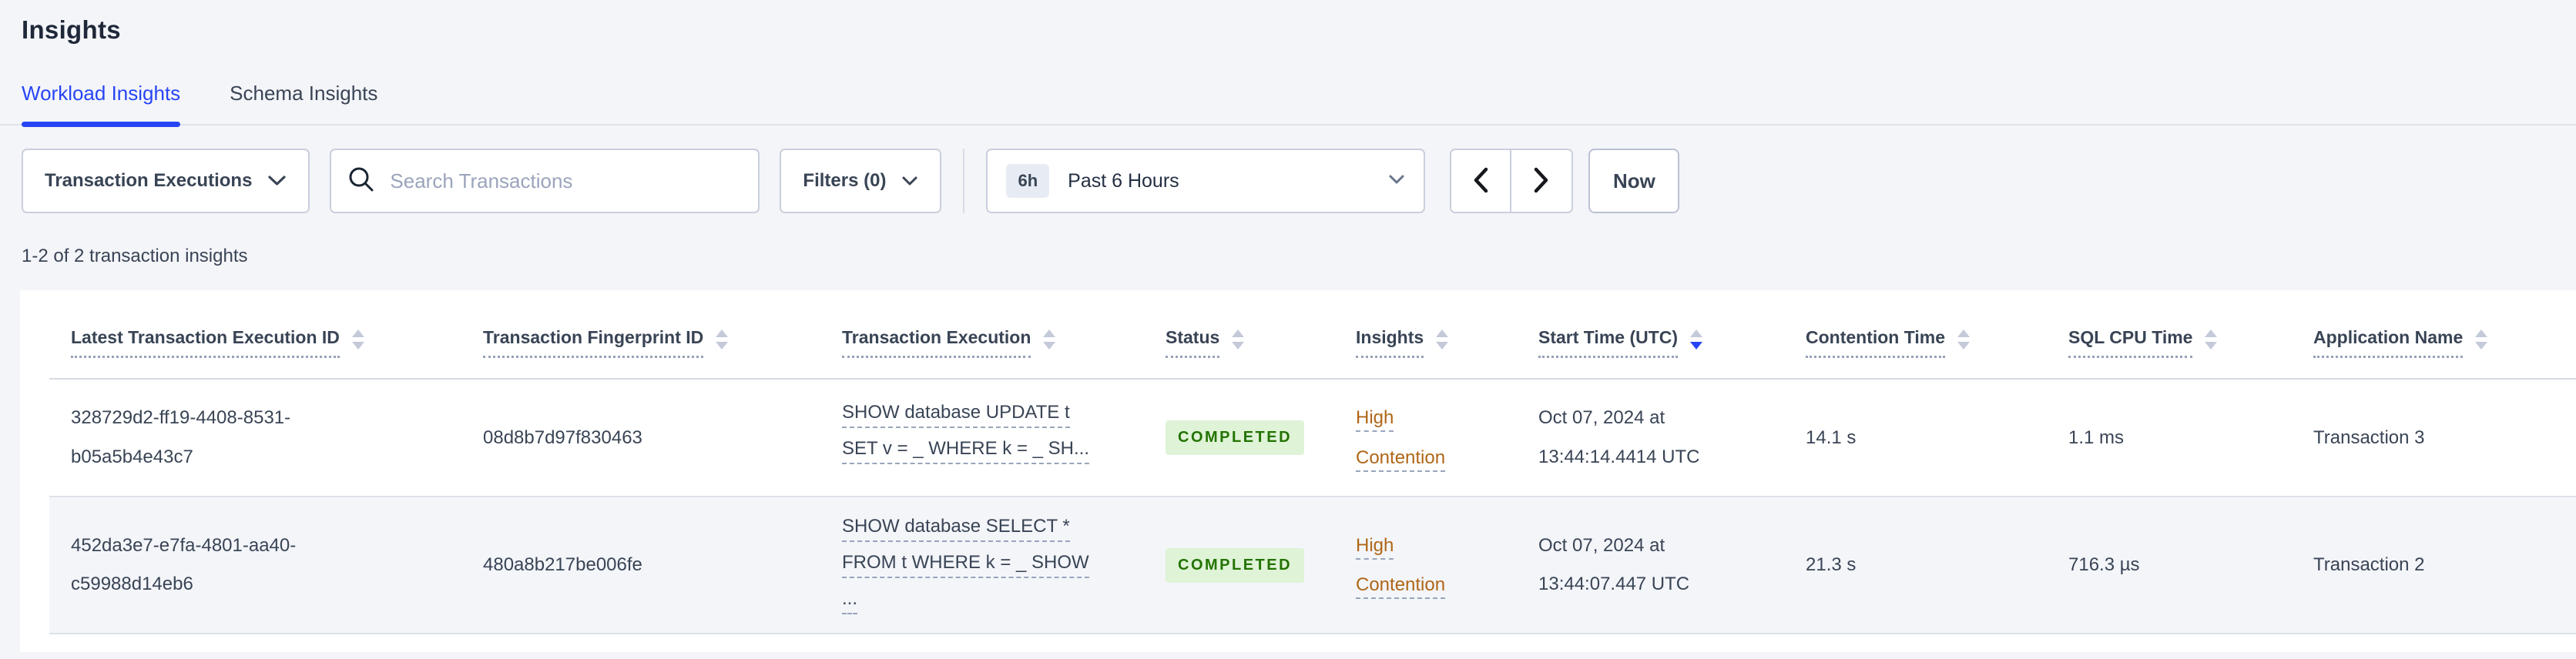 This screenshot has width=2576, height=659. I want to click on column-header-status: Status, so click(1239, 342).